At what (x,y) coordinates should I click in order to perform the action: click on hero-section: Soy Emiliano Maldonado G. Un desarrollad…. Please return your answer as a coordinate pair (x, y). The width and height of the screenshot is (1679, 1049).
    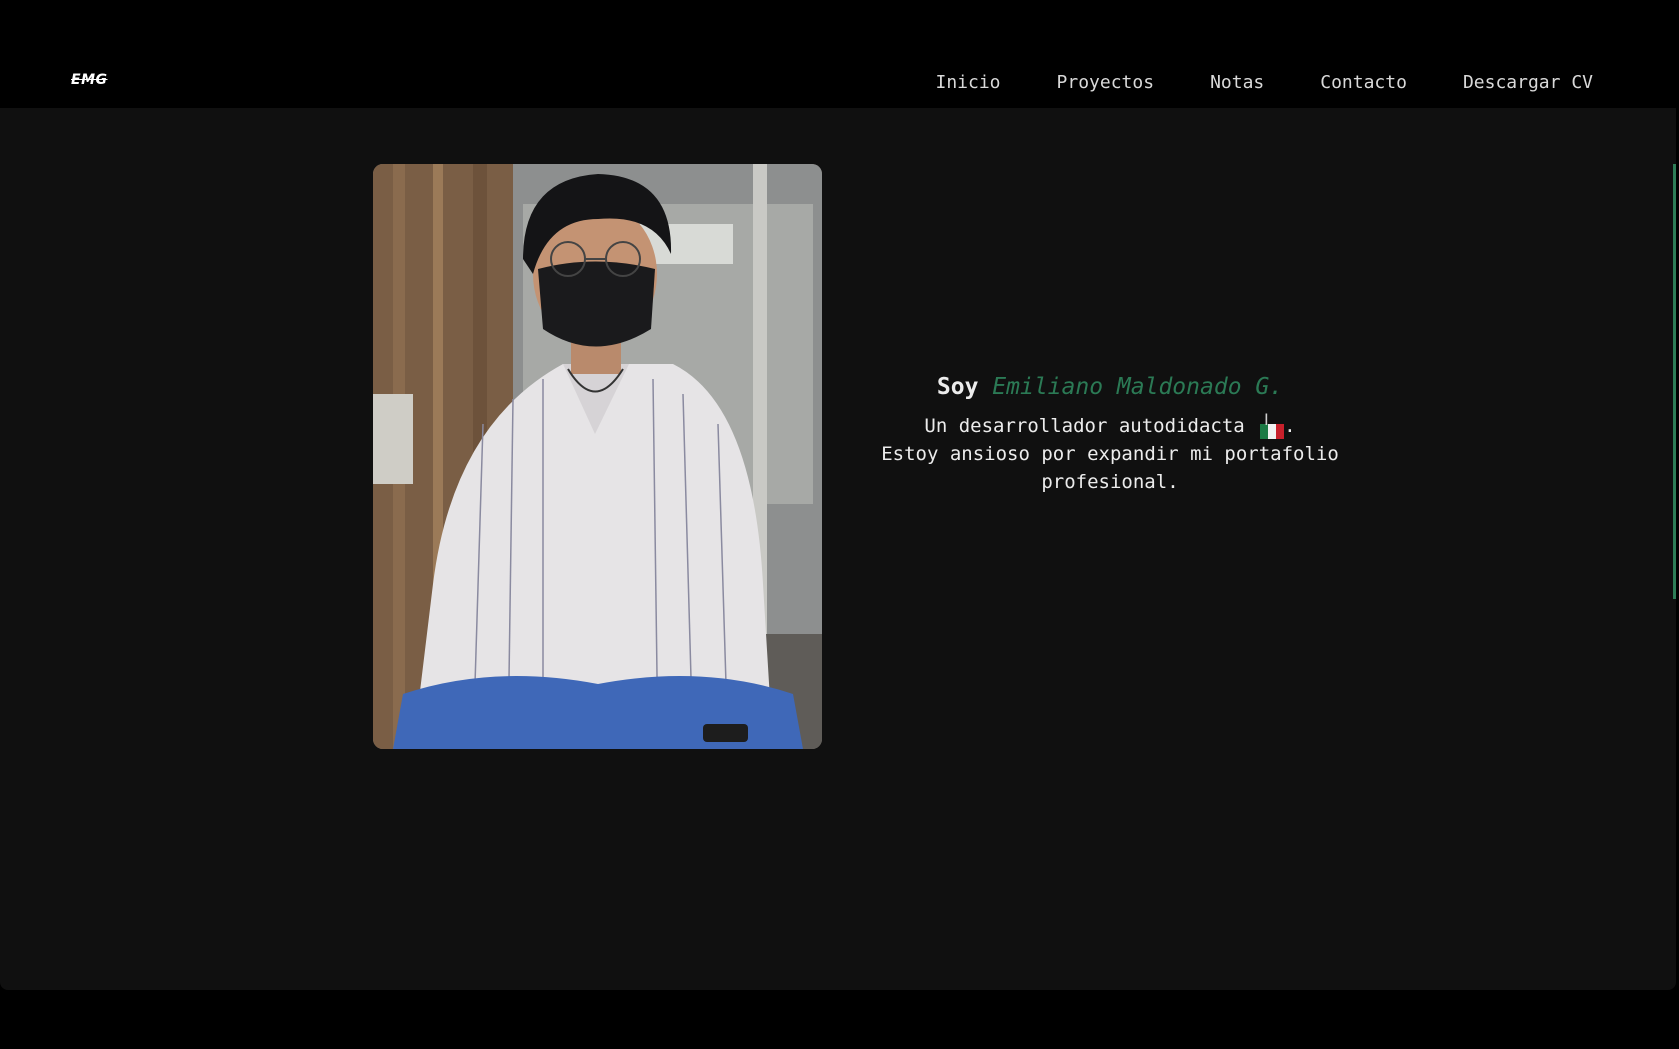
    Looking at the image, I should click on (1110, 435).